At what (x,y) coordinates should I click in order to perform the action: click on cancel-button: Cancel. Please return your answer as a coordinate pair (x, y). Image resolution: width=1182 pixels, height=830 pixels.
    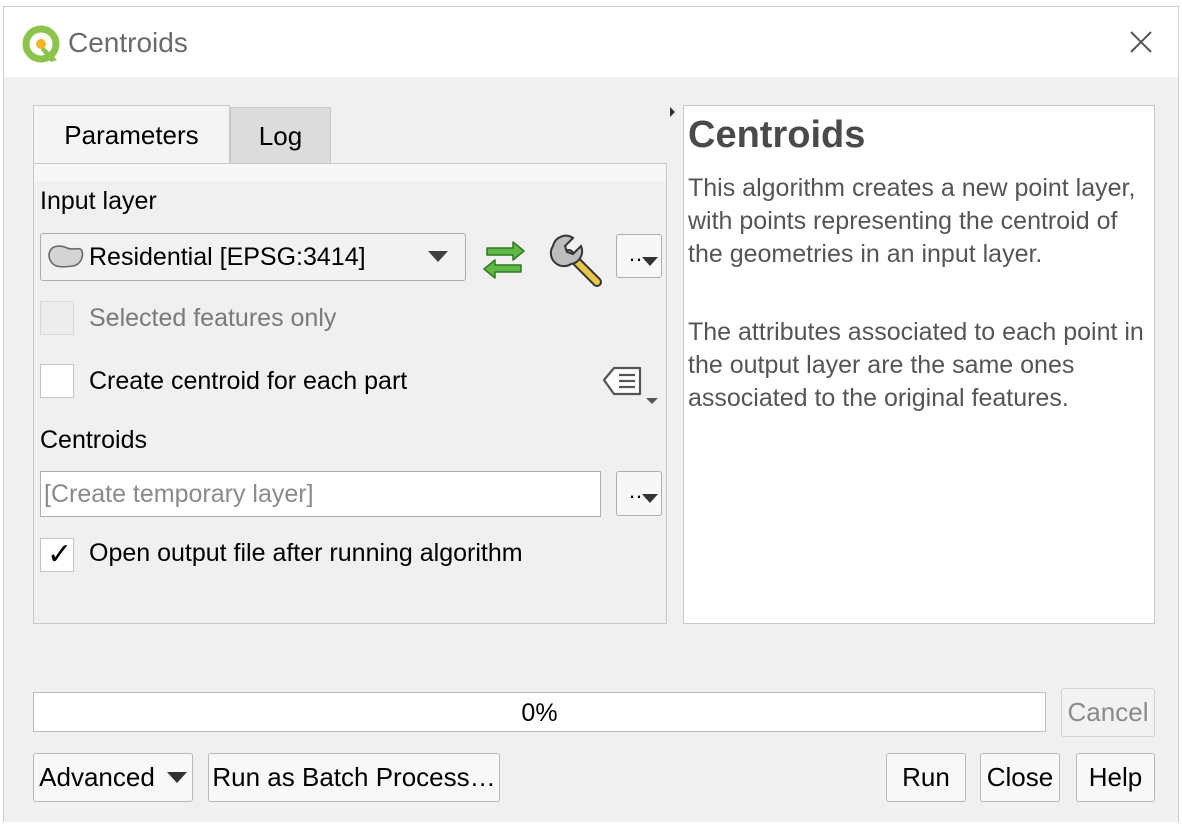
    Looking at the image, I should click on (1108, 712).